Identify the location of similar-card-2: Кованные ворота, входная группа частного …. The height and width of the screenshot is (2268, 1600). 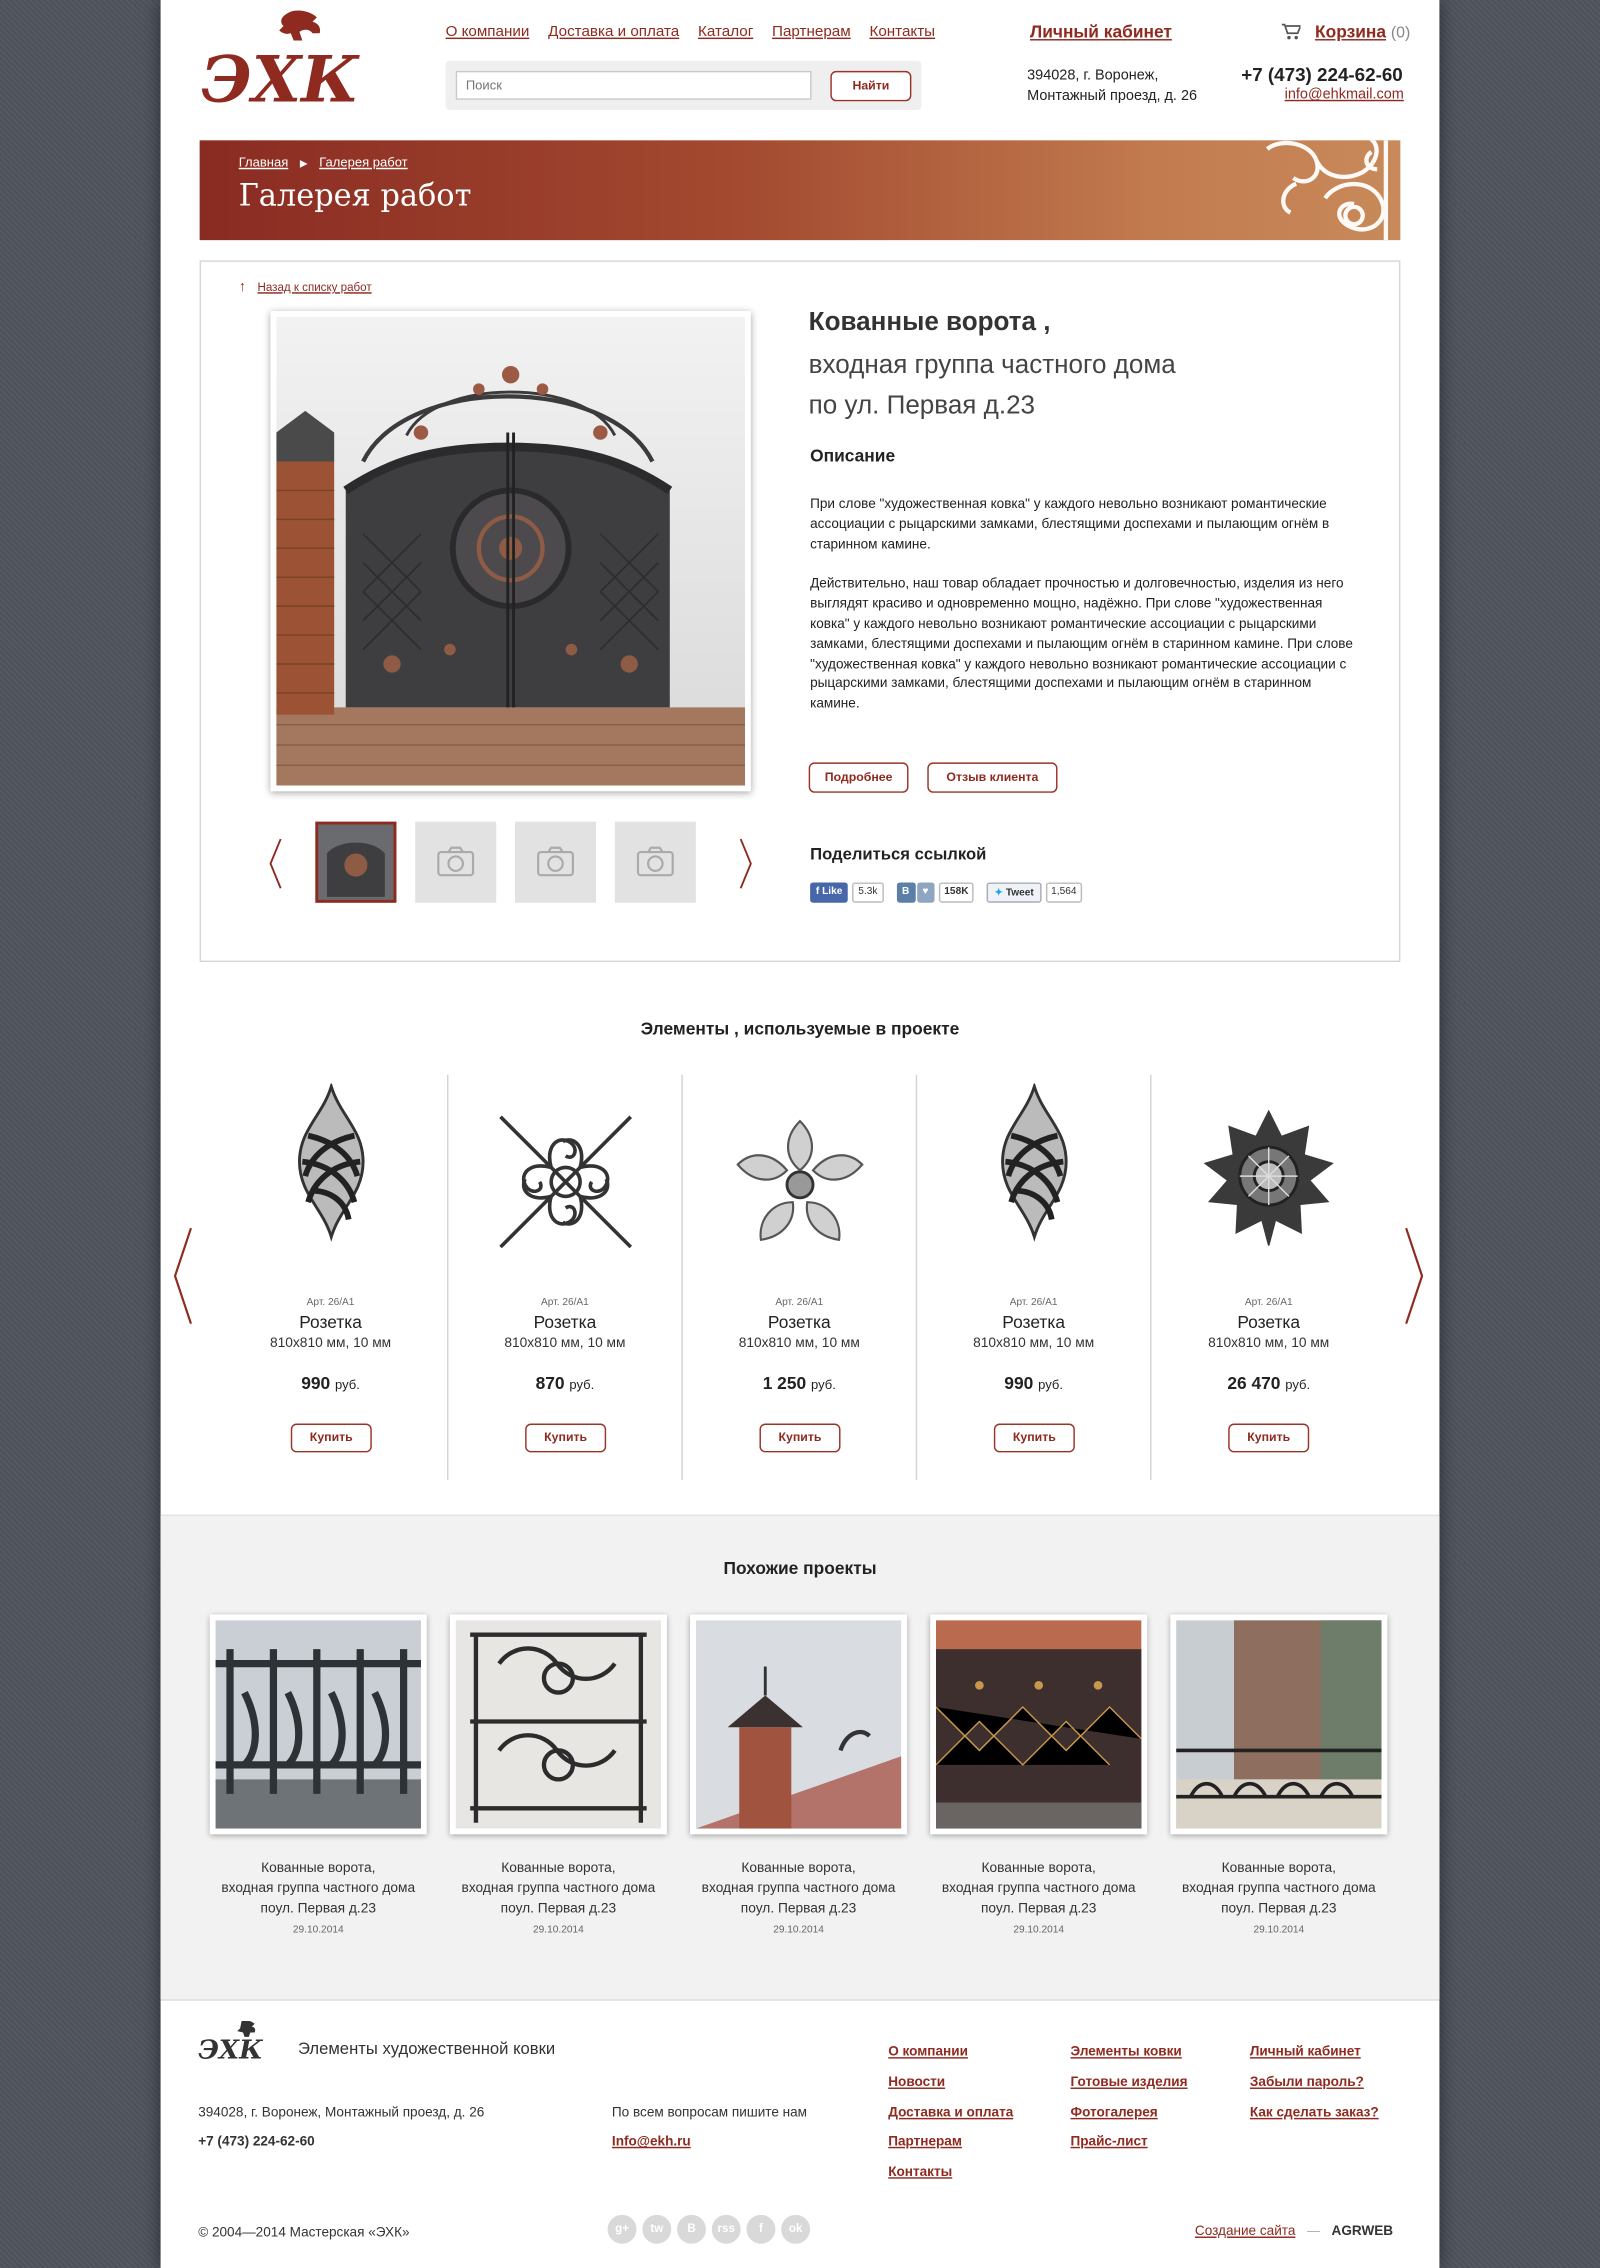
(558, 1775).